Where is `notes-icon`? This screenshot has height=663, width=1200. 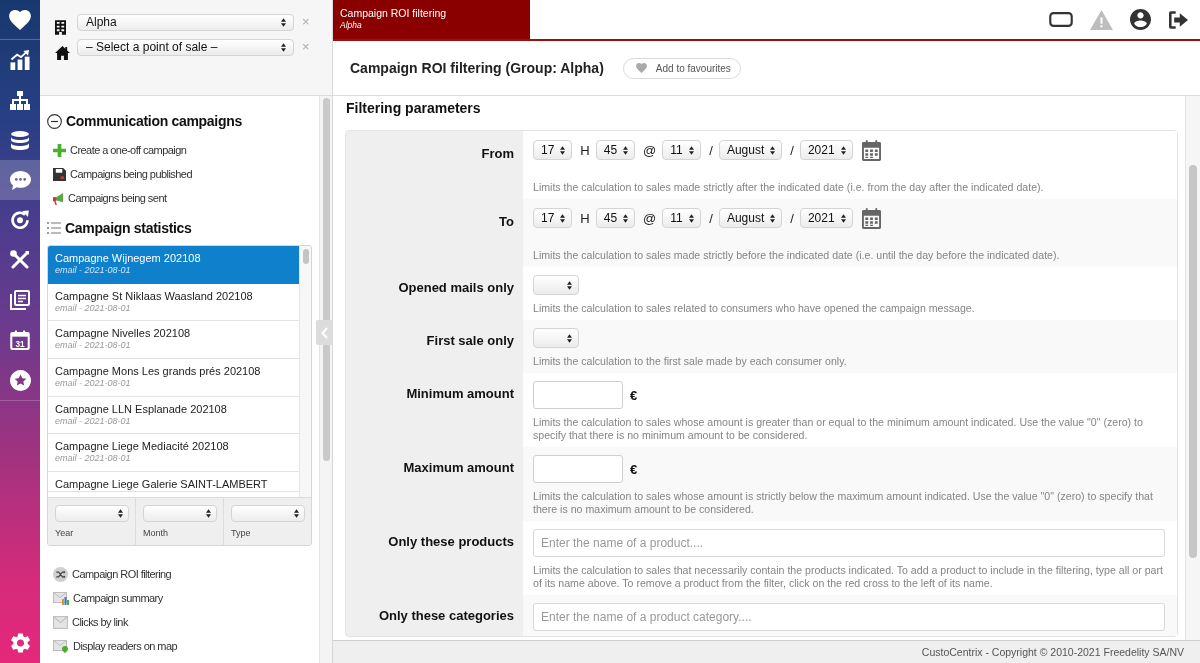 notes-icon is located at coordinates (20, 300).